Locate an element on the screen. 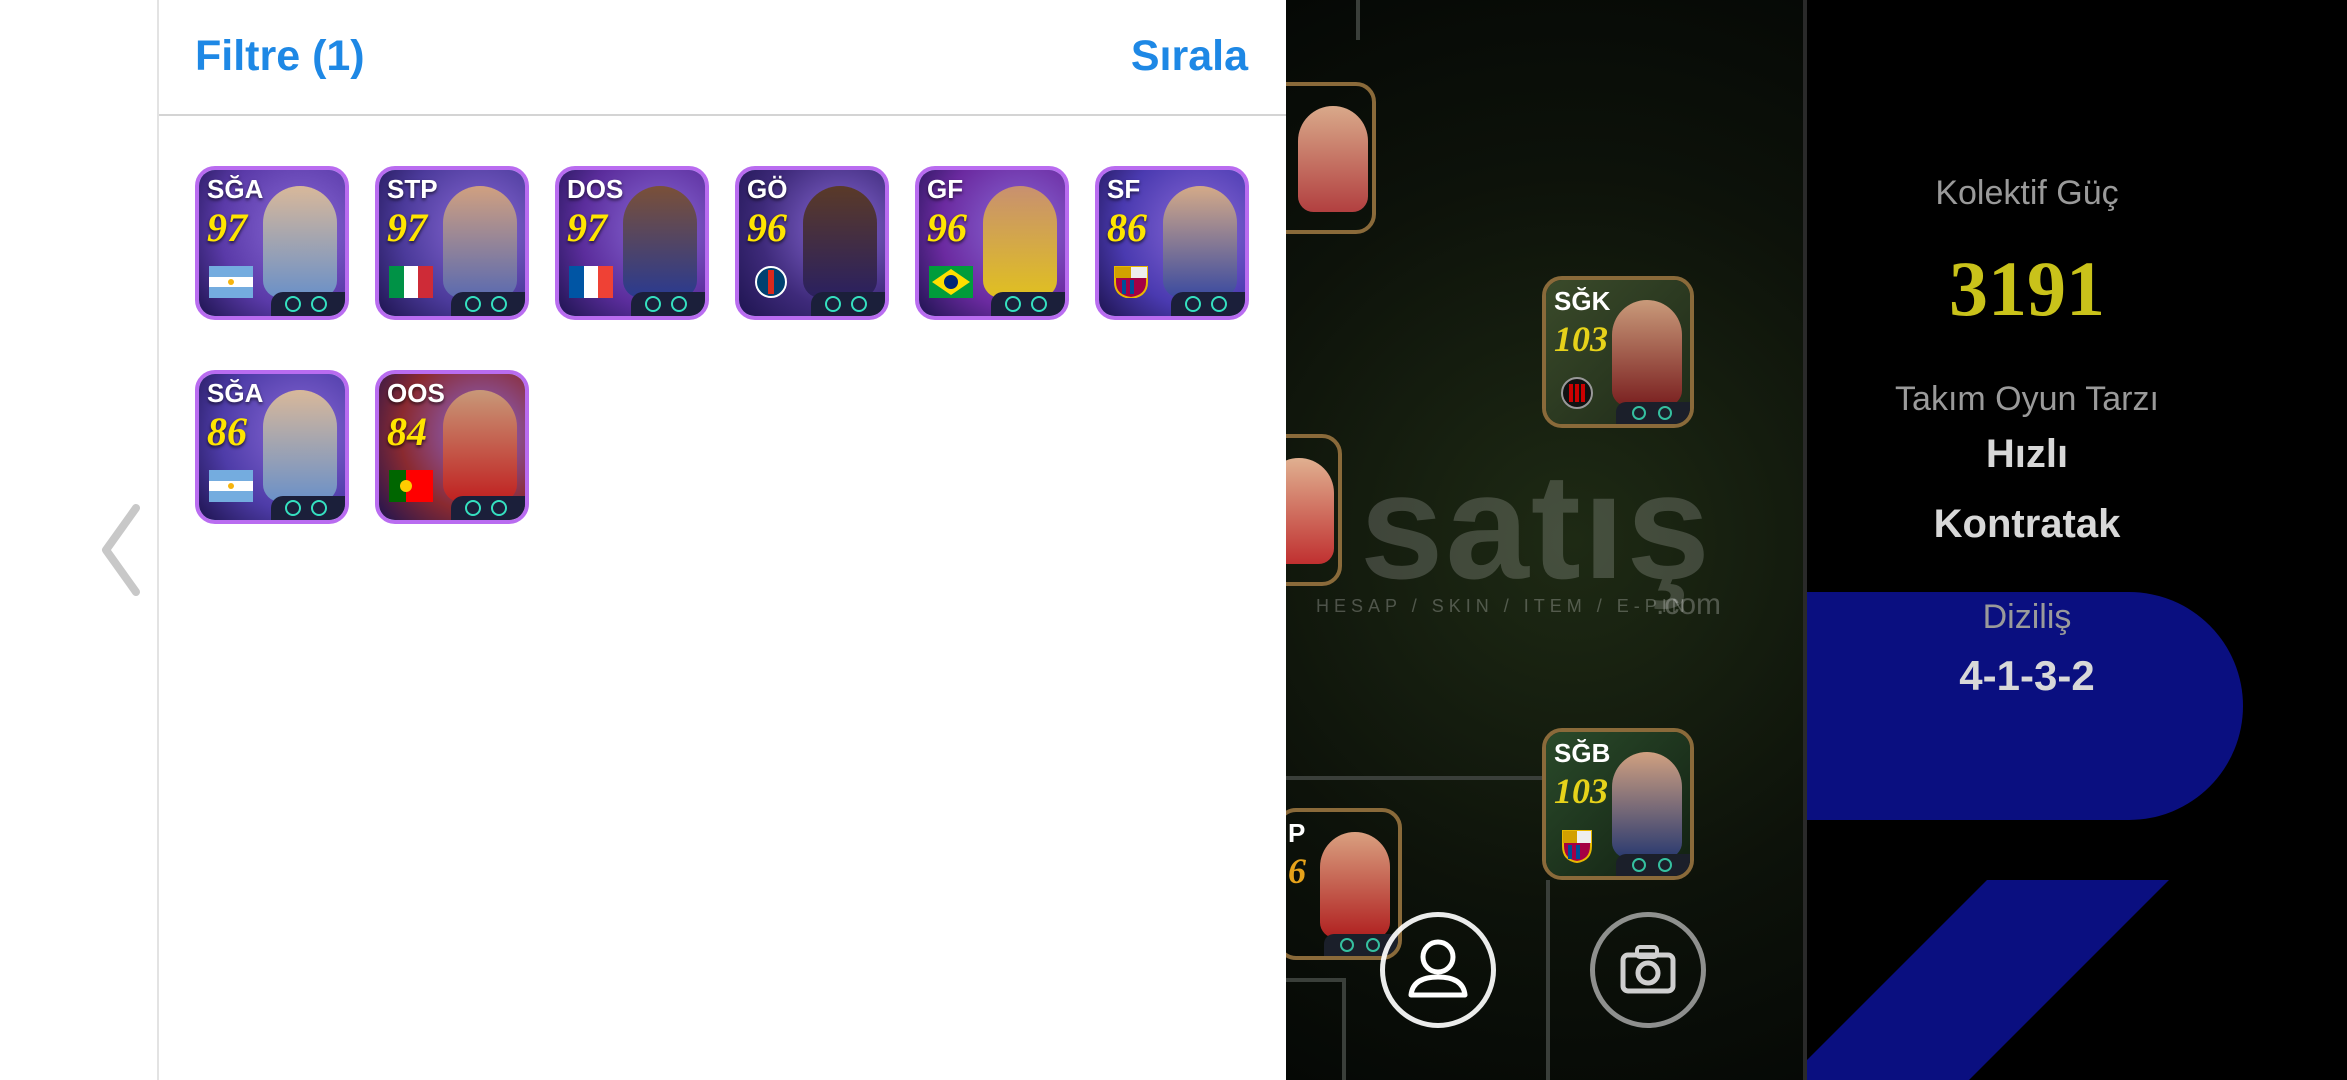 The height and width of the screenshot is (1080, 2347). flag-brazil-icon is located at coordinates (951, 282).